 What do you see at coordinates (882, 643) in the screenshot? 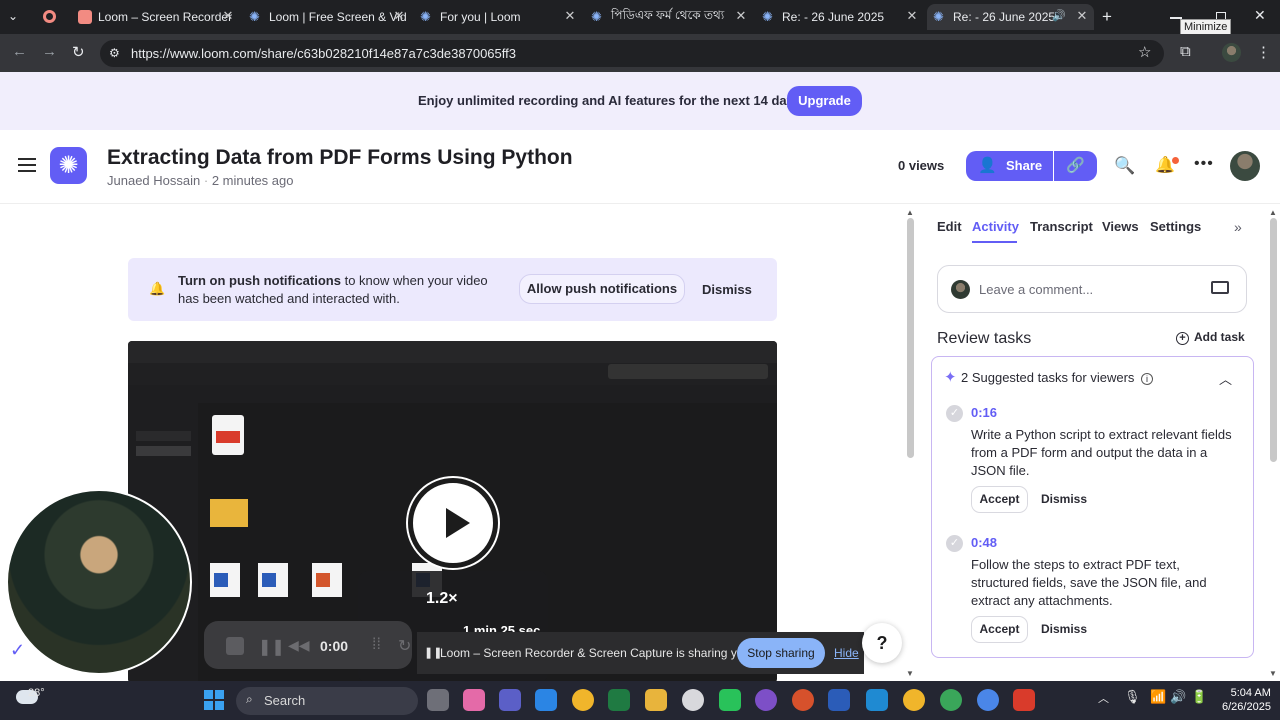
I see `help-button: ?` at bounding box center [882, 643].